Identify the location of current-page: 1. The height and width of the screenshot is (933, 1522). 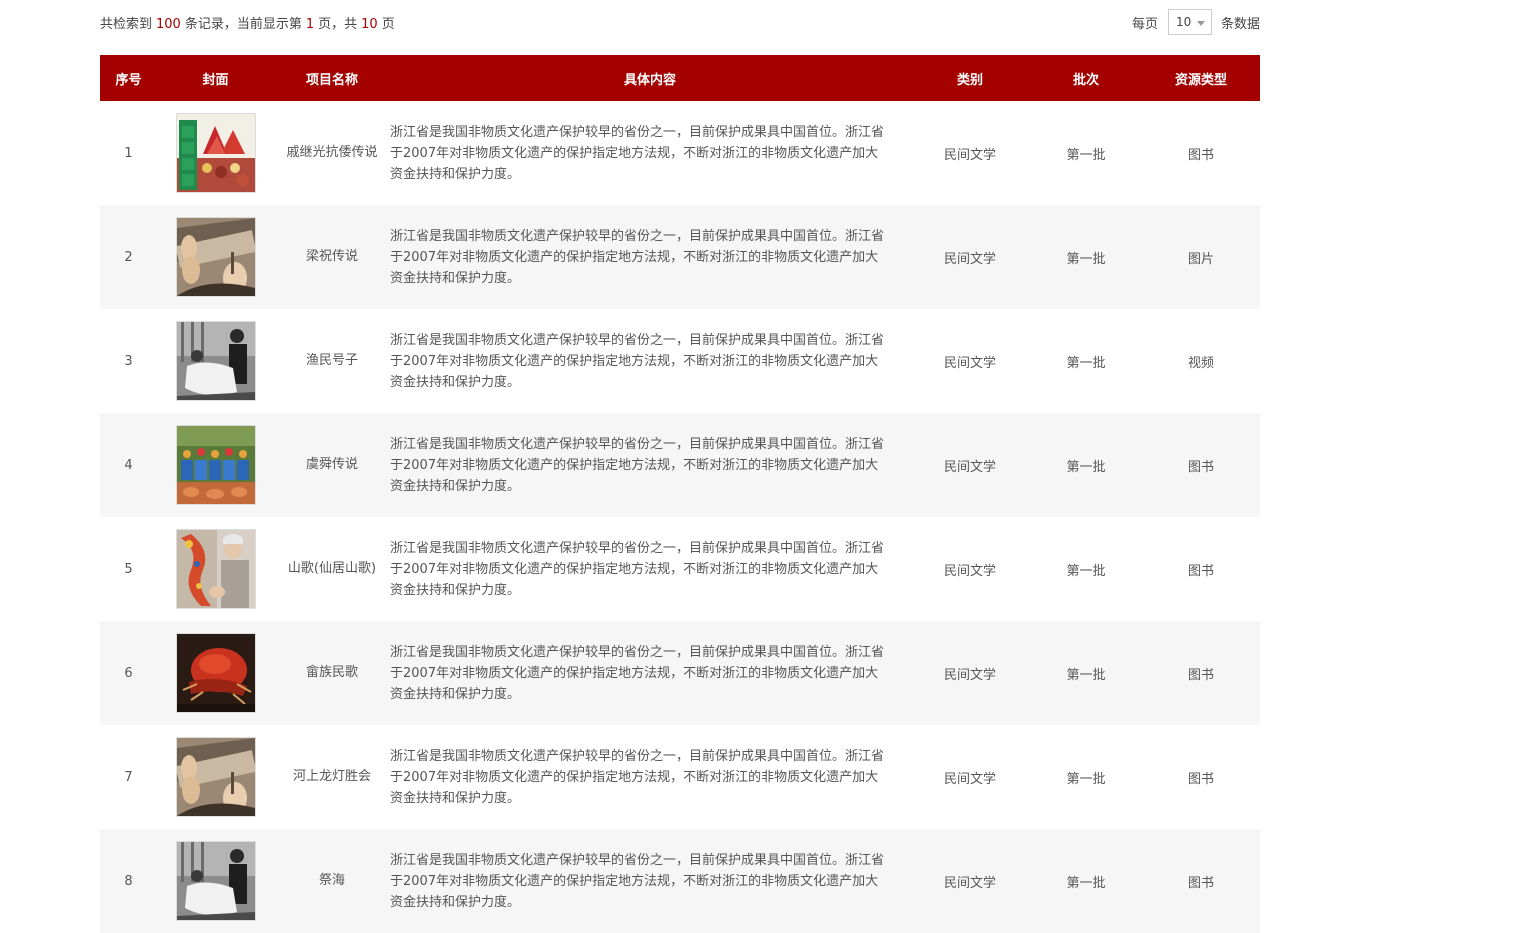
(310, 24).